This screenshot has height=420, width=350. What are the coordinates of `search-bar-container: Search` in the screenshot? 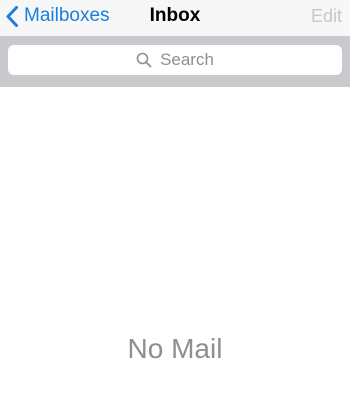 It's located at (175, 61).